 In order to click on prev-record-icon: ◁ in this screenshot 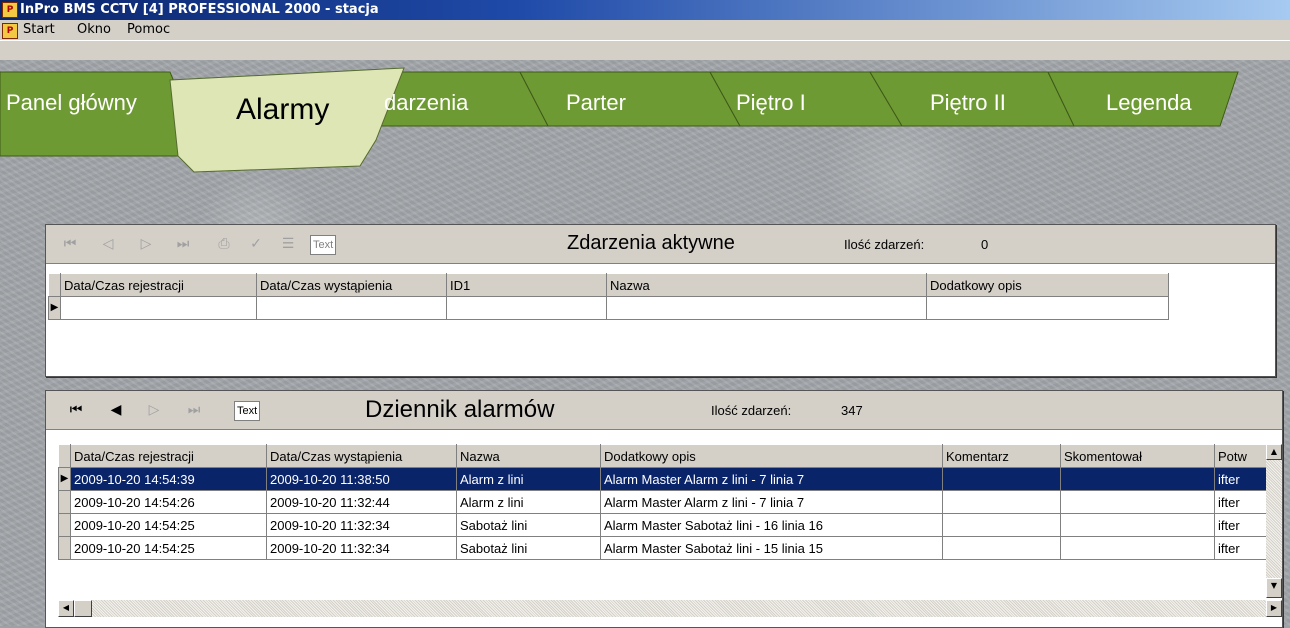, I will do `click(108, 244)`.